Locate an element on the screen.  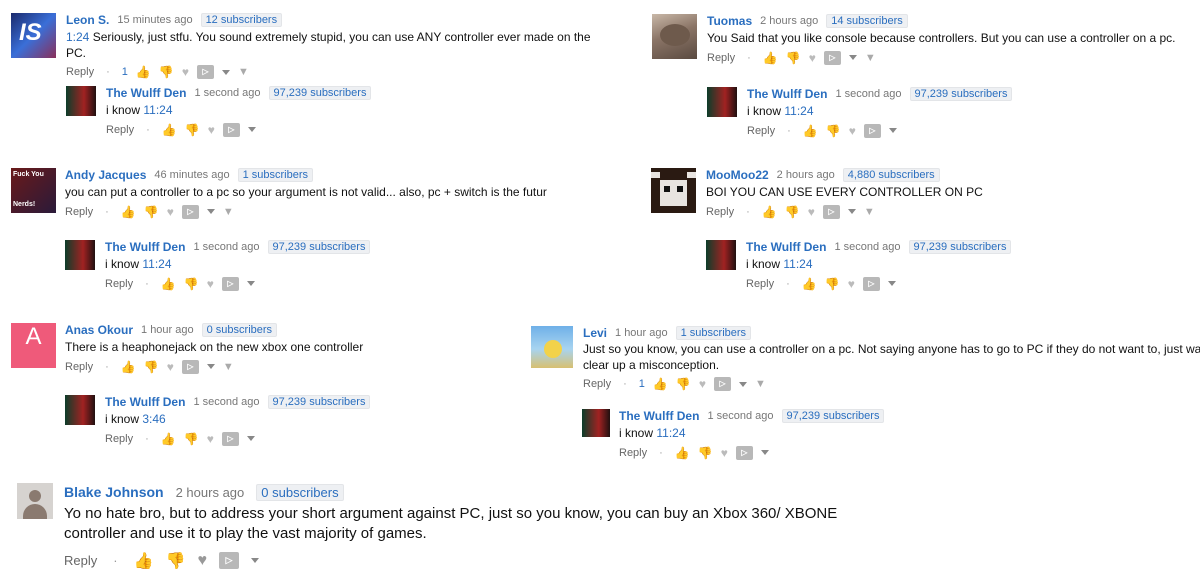
author-name: Leon S. is located at coordinates (87, 20).